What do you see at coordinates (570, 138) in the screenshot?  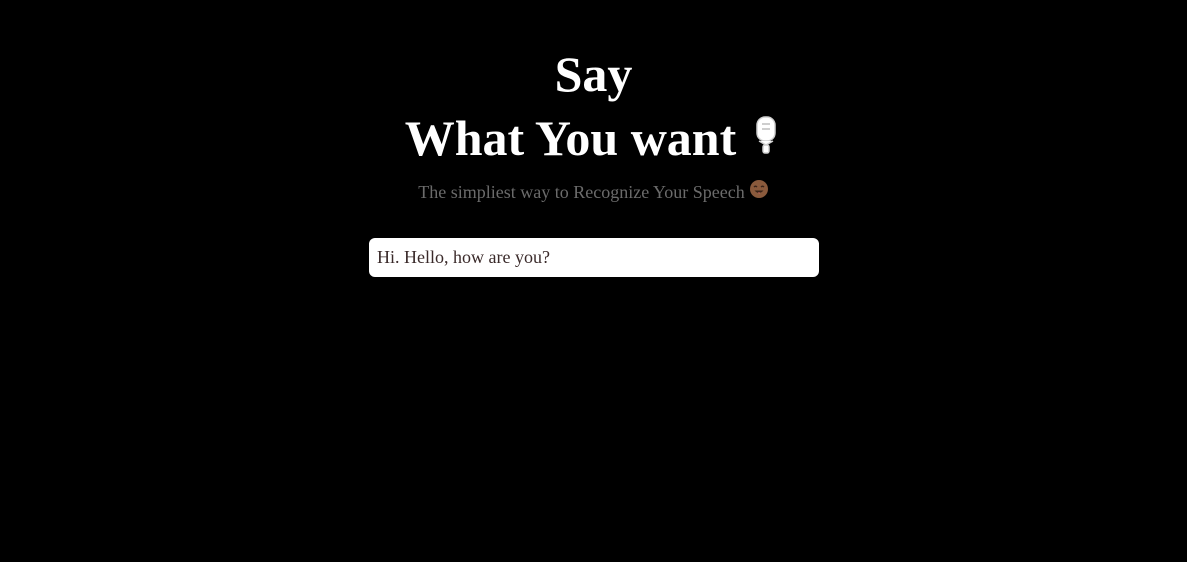 I see `title-line-2-text: What You want` at bounding box center [570, 138].